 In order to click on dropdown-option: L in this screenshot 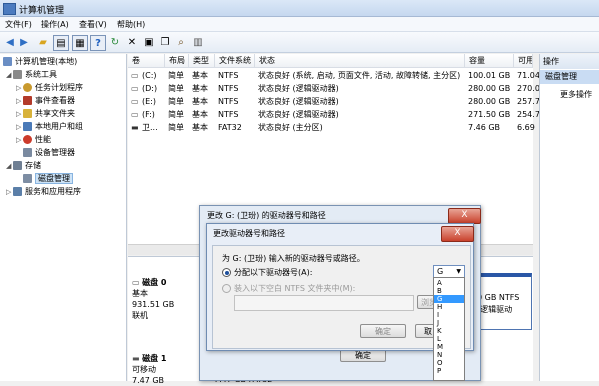, I will do `click(449, 339)`.